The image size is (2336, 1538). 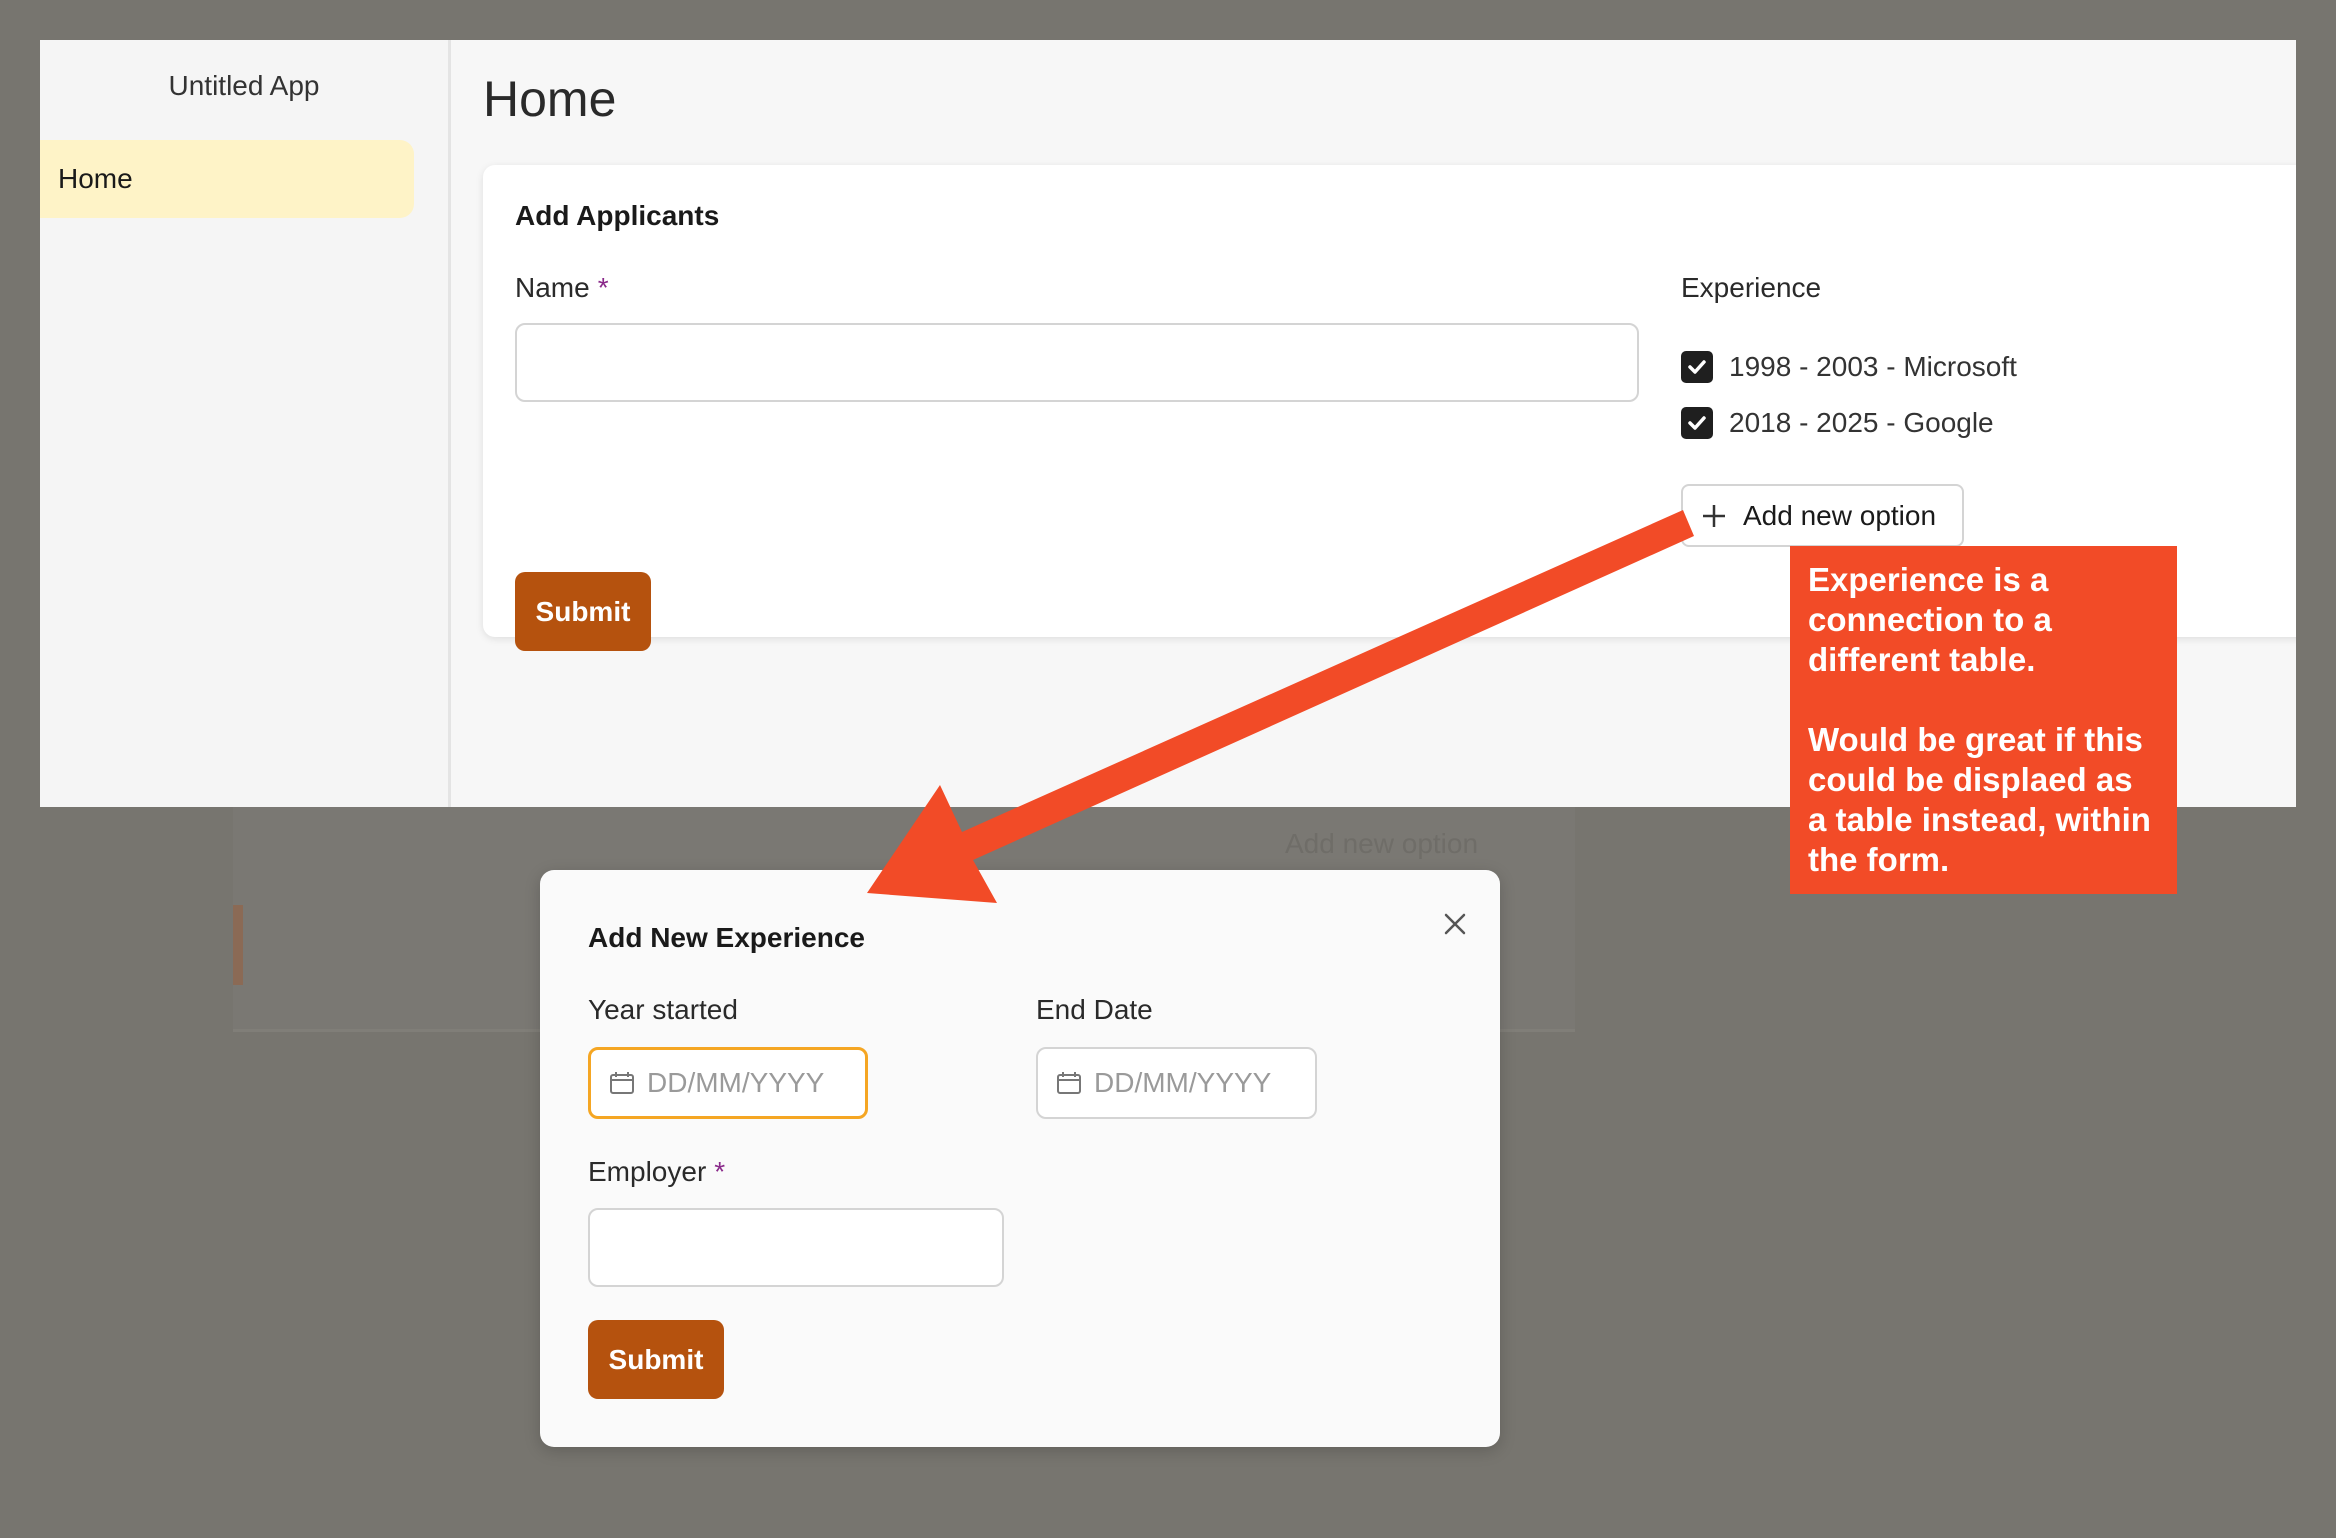 I want to click on experience-option: 2018 - 2025 - Google, so click(x=1837, y=423).